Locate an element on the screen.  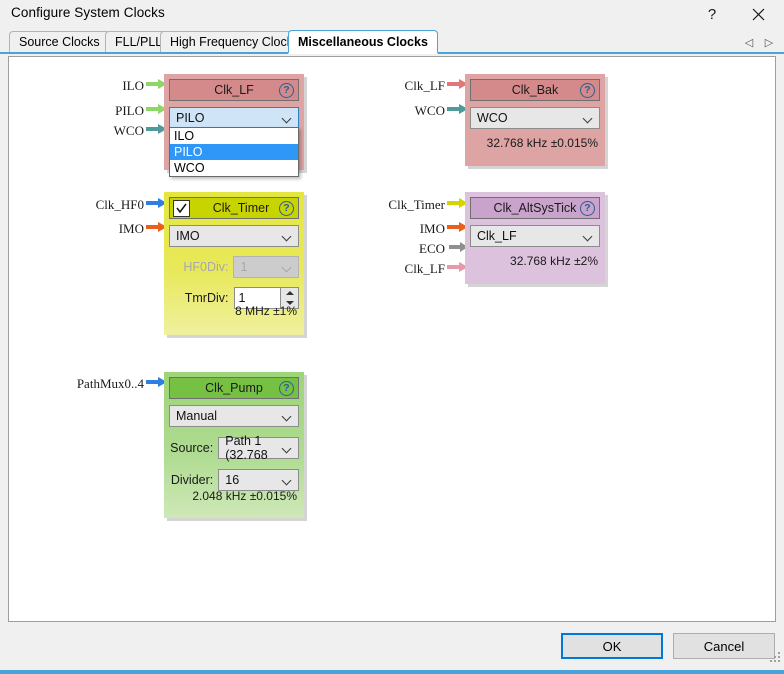
clk-timer-frequency-readout: 8 MHz ±1% is located at coordinates (266, 311).